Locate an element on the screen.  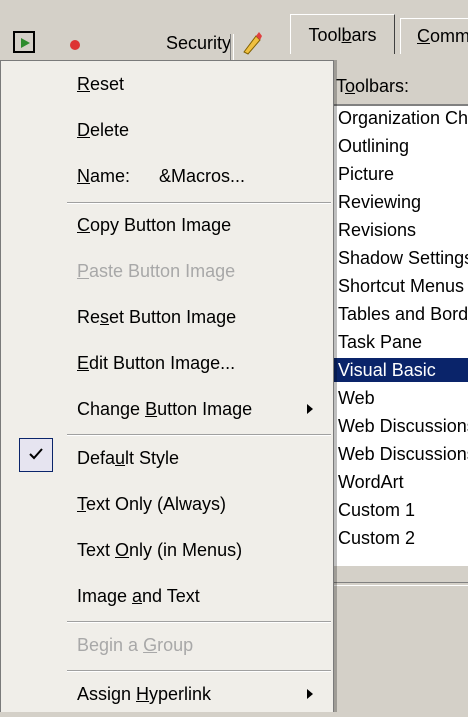
menu-item-image-and-text: Image and Text is located at coordinates (167, 596).